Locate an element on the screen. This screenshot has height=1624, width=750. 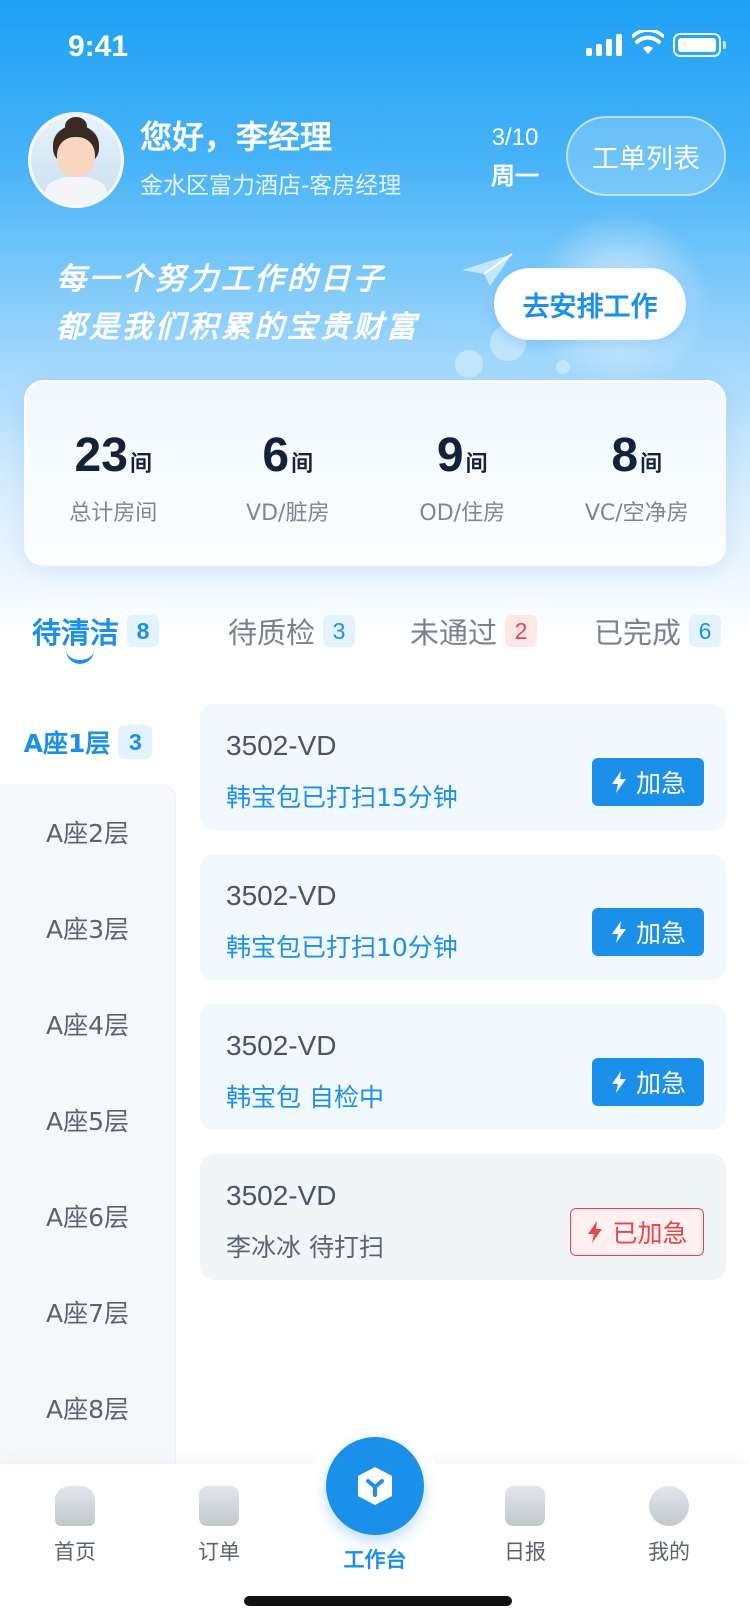
workbench-cube-icon is located at coordinates (375, 1486).